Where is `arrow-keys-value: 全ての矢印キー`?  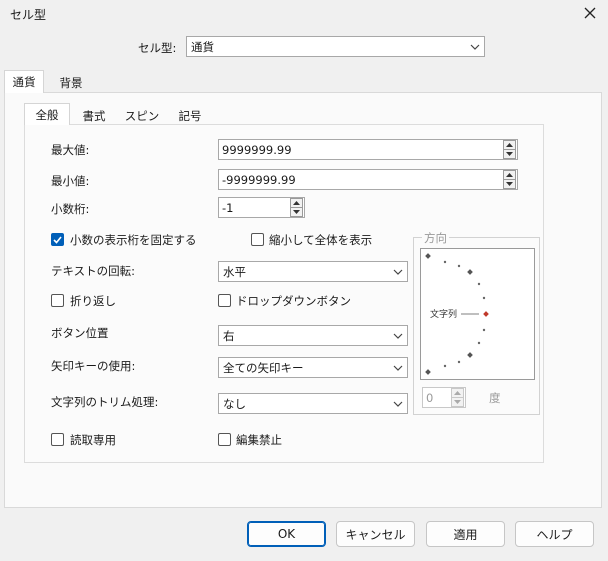 arrow-keys-value: 全ての矢印キー is located at coordinates (263, 367).